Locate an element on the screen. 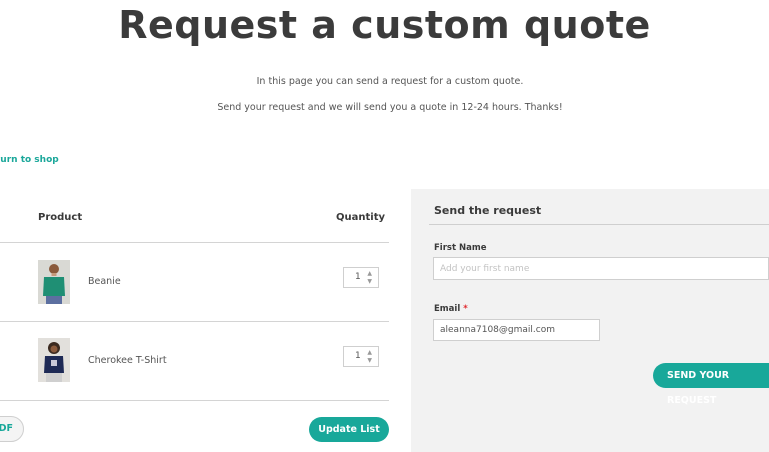 This screenshot has width=769, height=452. first-name-field is located at coordinates (601, 268).